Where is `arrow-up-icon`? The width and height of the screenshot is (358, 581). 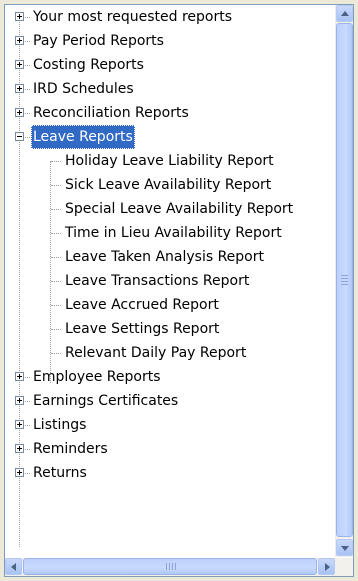 arrow-up-icon is located at coordinates (345, 13).